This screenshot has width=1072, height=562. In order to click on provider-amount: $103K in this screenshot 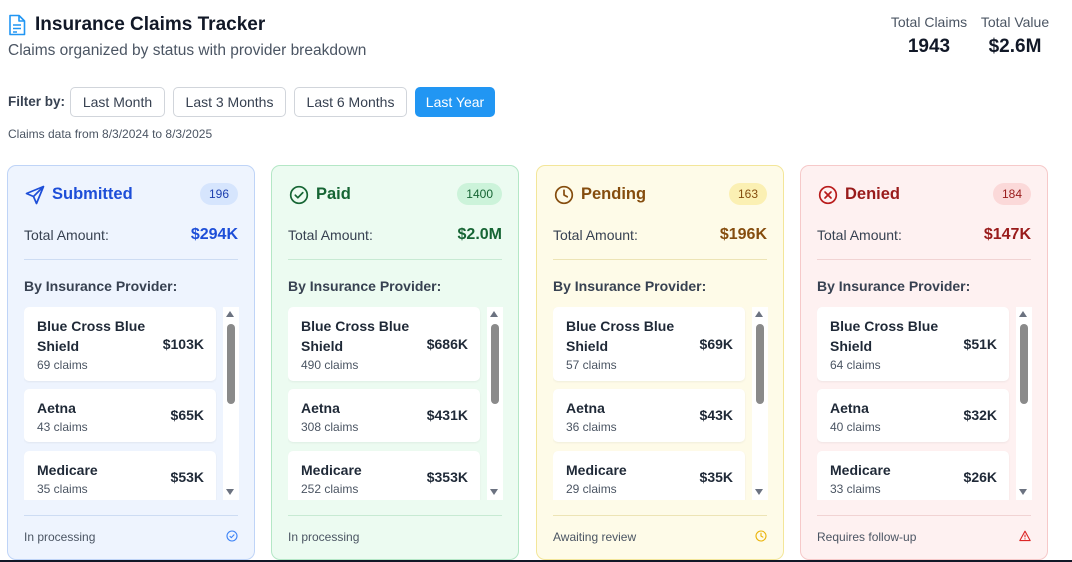, I will do `click(183, 344)`.